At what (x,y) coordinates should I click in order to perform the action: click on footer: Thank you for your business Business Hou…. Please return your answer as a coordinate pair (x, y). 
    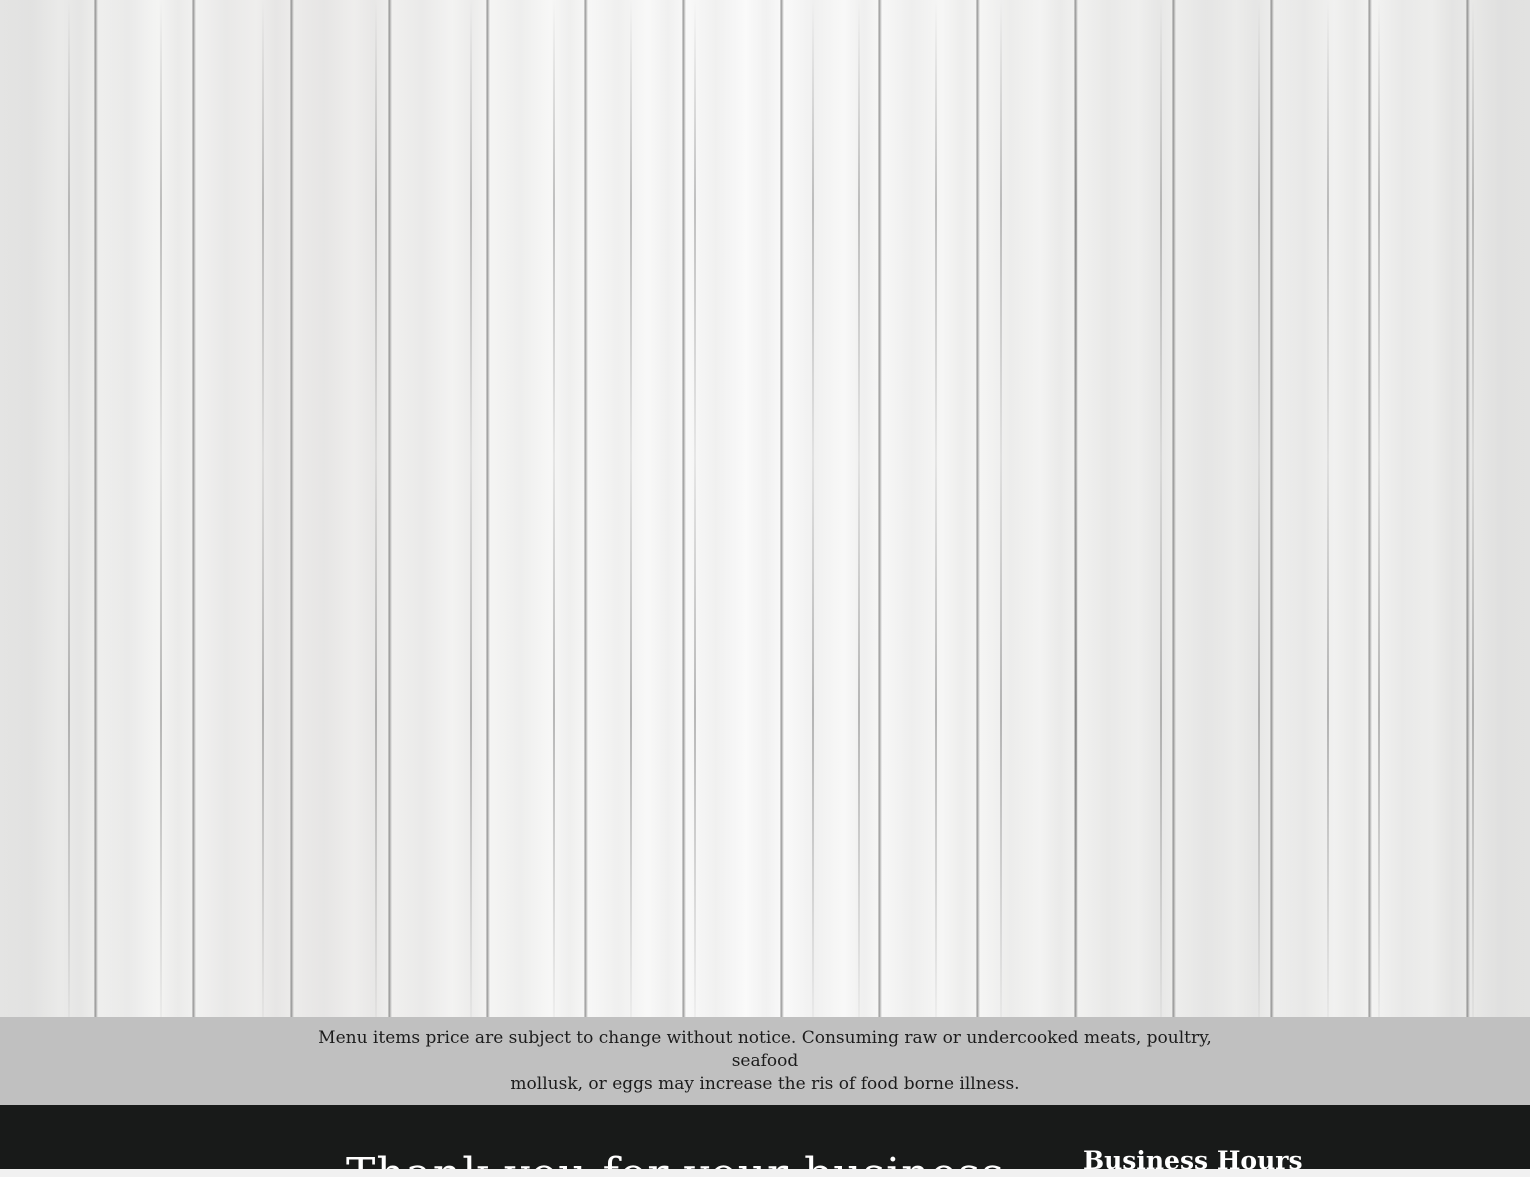
    Looking at the image, I should click on (765, 1141).